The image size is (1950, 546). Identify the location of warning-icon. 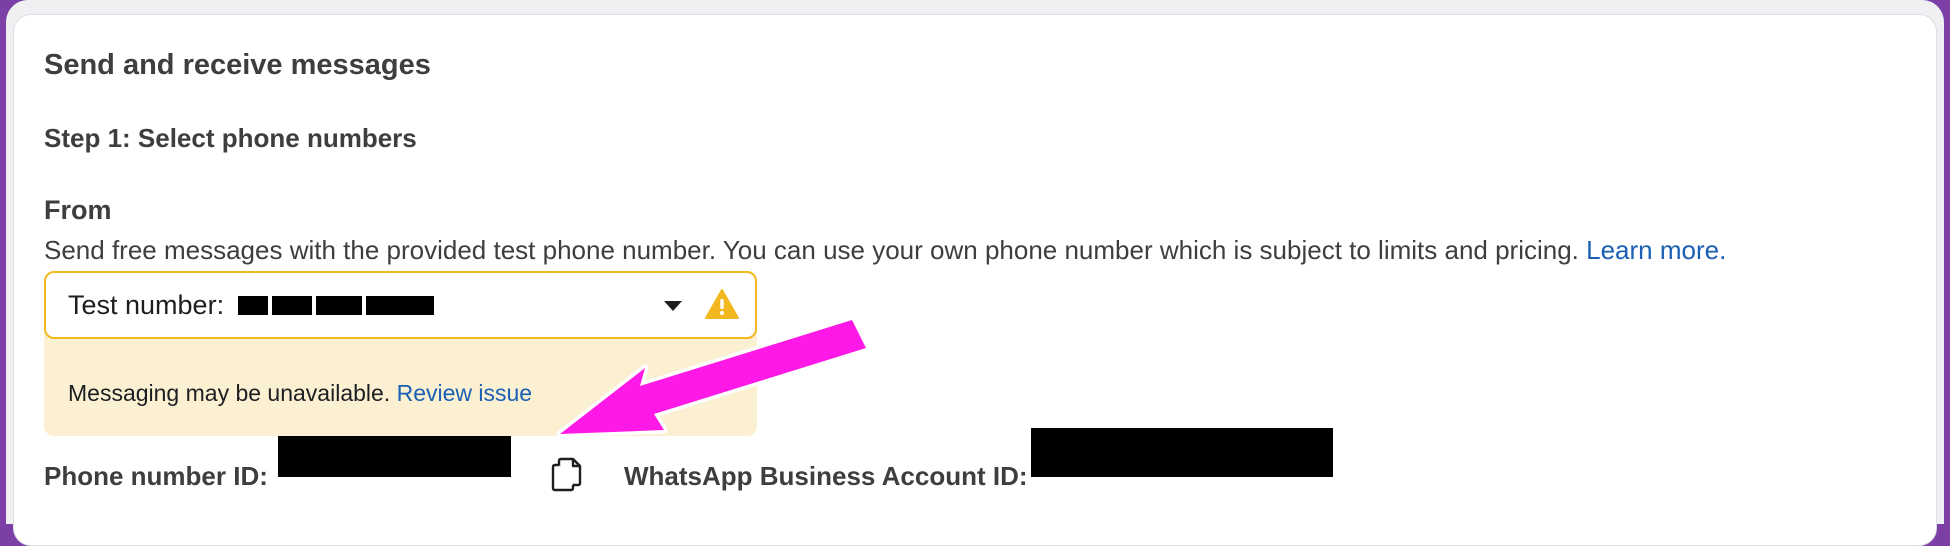
(722, 304).